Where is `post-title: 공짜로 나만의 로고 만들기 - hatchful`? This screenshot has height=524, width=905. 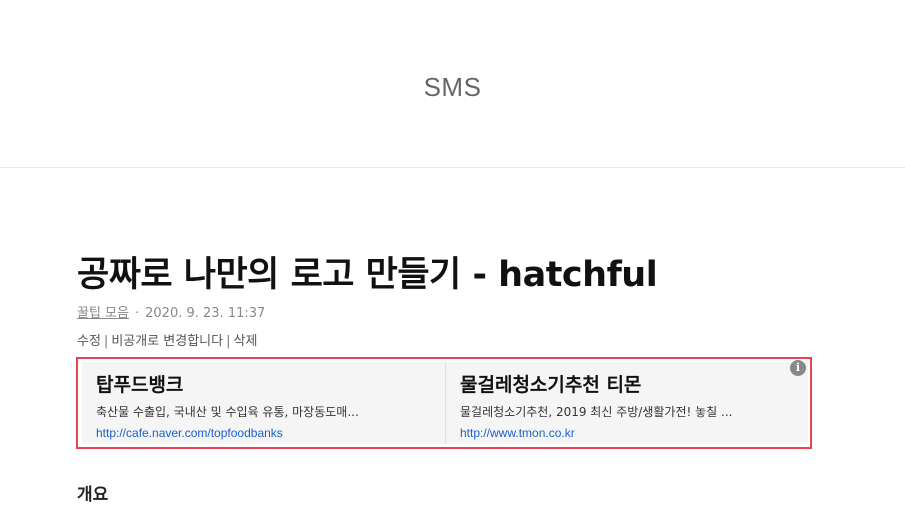
post-title: 공짜로 나만의 로고 만들기 - hatchful is located at coordinates (367, 275).